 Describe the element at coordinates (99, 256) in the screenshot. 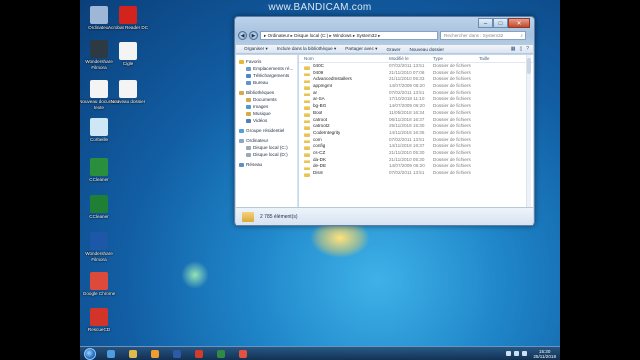

I see `desktop-shortcut-label: Wondershare Filmora` at that location.